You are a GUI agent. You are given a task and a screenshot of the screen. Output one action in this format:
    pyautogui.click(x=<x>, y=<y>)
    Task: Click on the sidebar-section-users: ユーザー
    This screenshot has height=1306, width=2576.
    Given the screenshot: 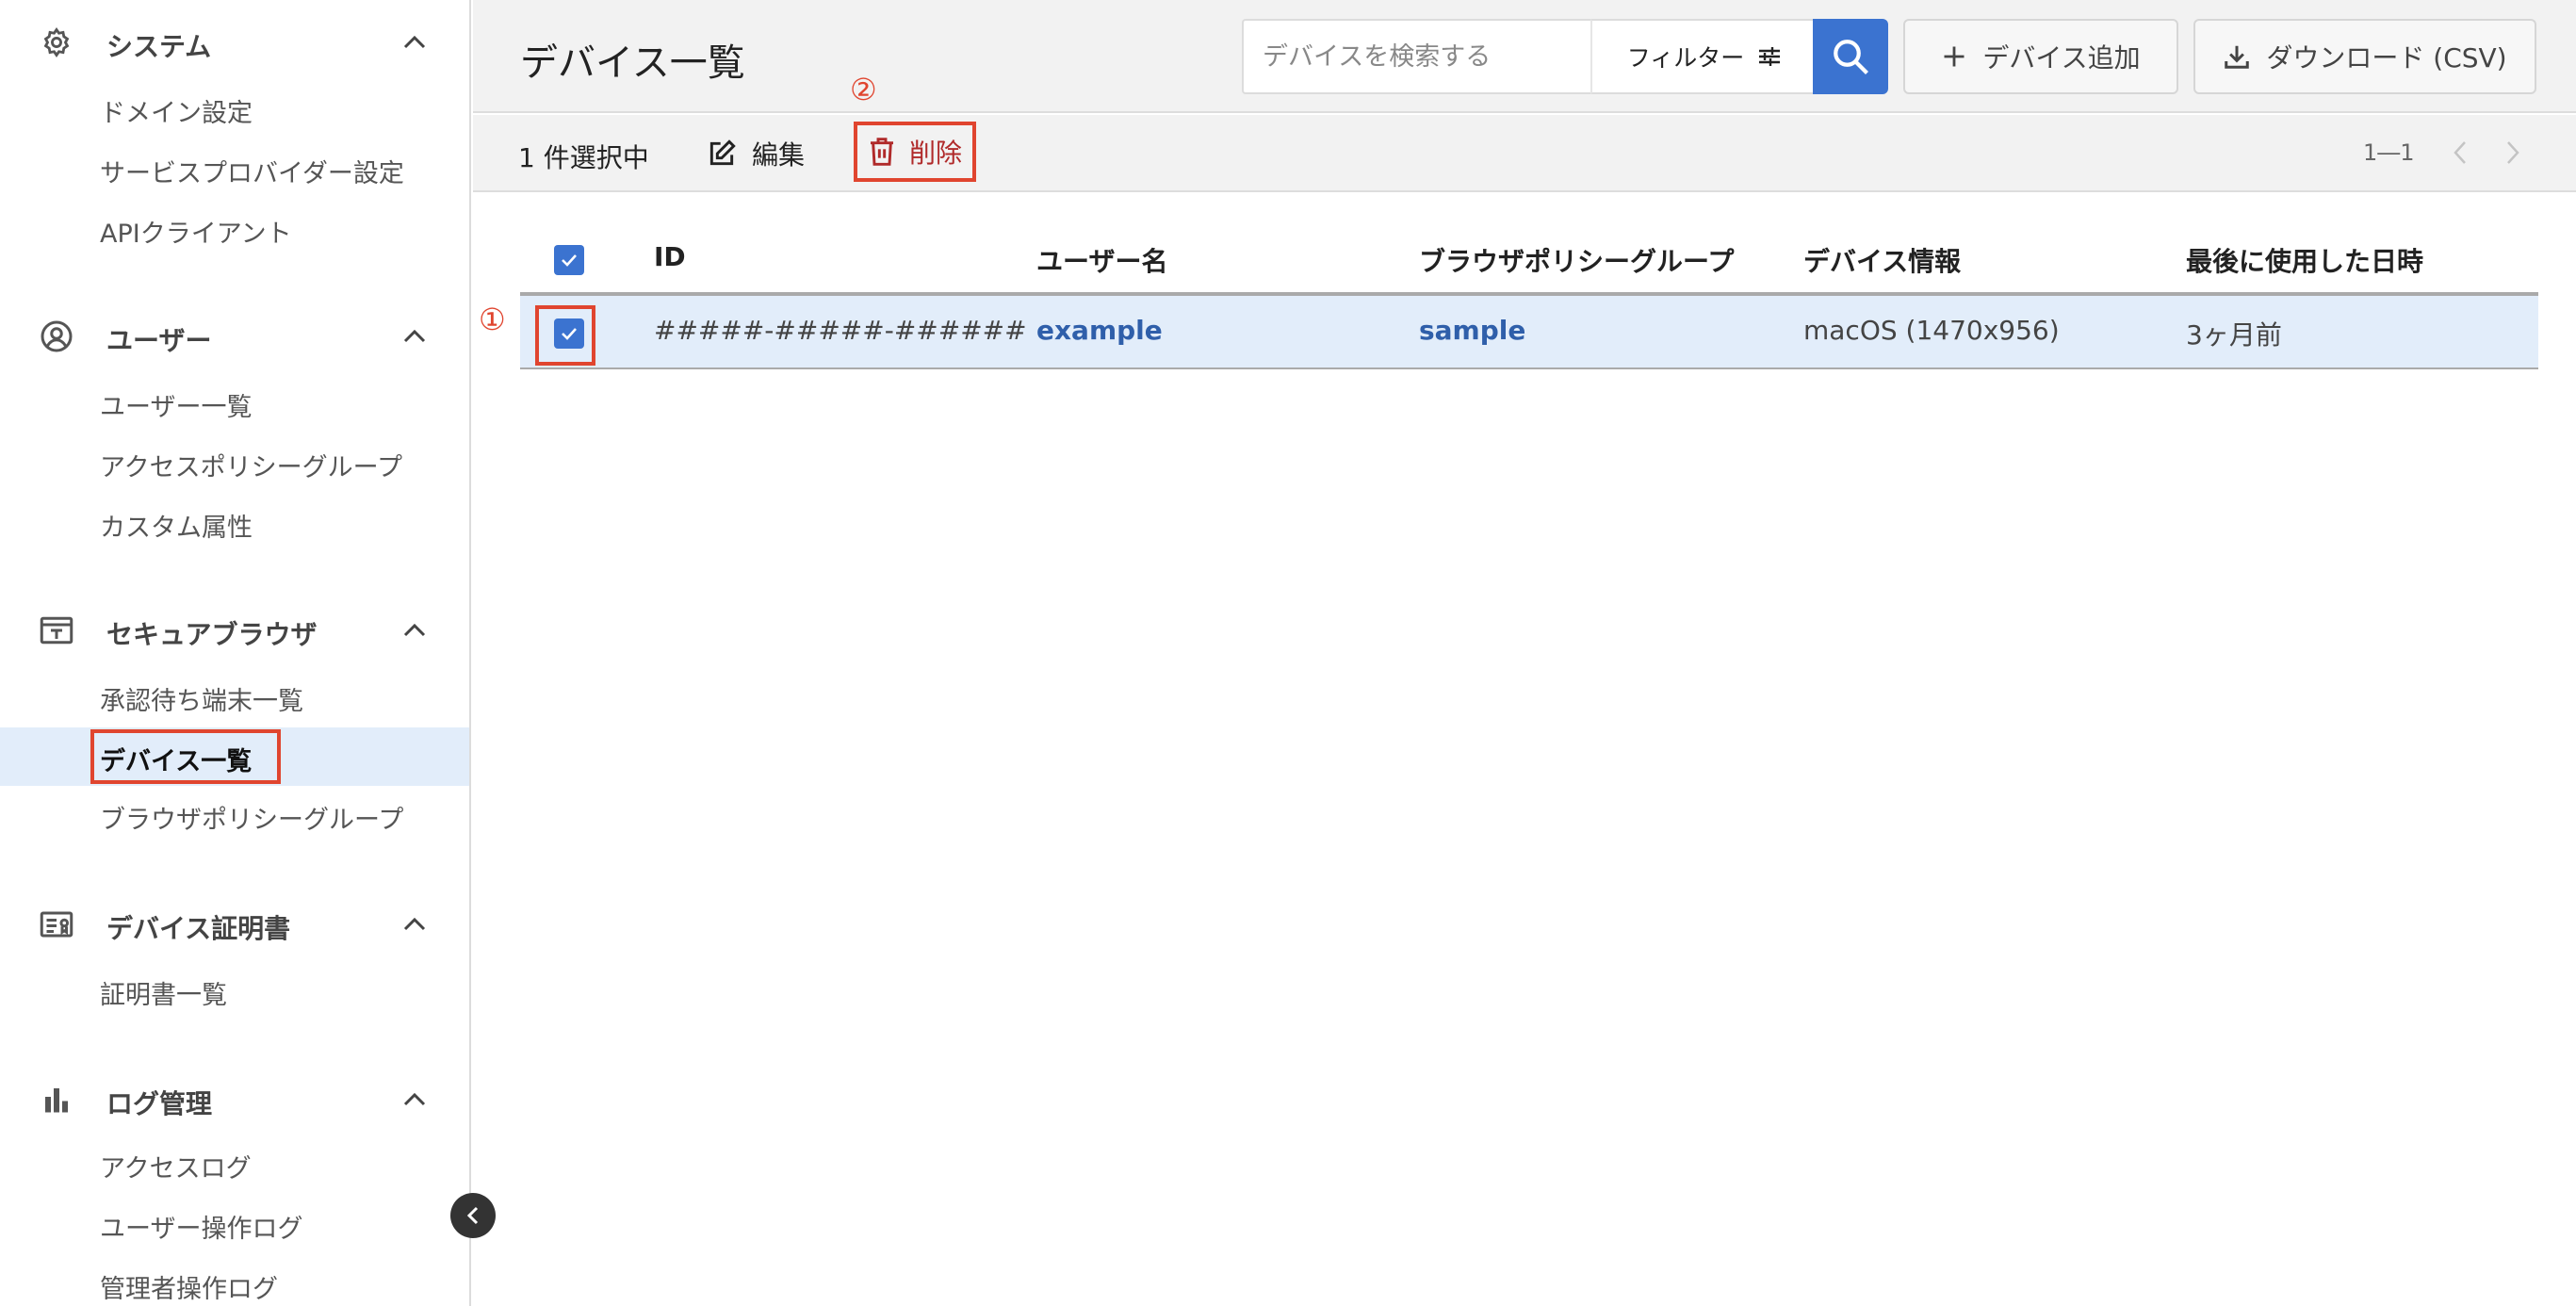 What is the action you would take?
    pyautogui.click(x=234, y=336)
    